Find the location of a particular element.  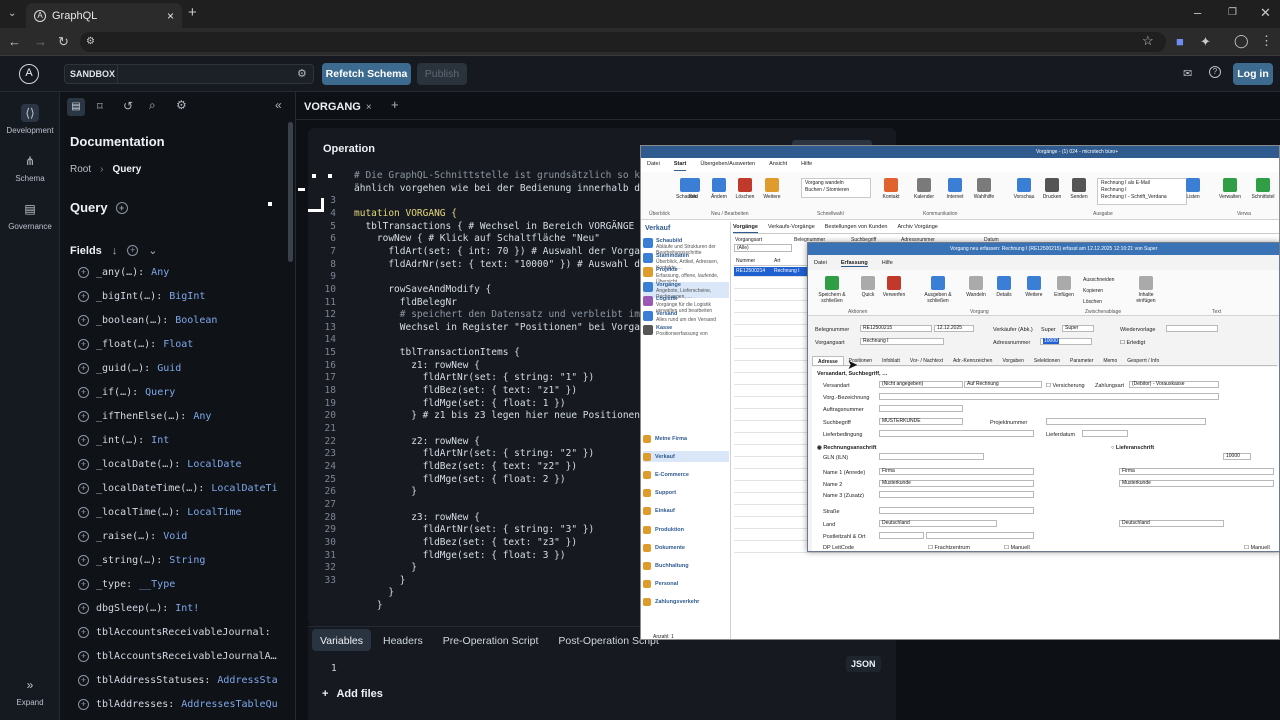

ribbon-button: Senden is located at coordinates (1079, 189).